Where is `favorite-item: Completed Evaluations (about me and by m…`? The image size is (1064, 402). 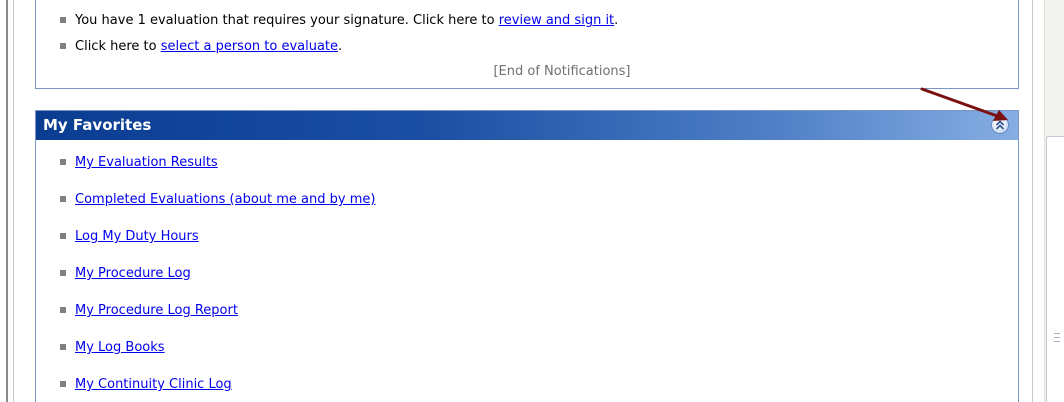 favorite-item: Completed Evaluations (about me and by m… is located at coordinates (217, 207).